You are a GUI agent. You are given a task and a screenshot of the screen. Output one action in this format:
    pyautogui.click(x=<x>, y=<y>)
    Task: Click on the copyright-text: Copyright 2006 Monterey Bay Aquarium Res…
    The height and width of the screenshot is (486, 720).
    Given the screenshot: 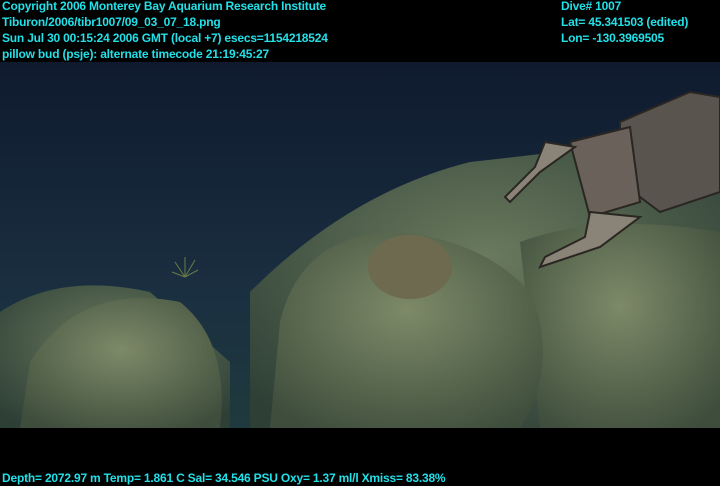 What is the action you would take?
    pyautogui.click(x=164, y=6)
    